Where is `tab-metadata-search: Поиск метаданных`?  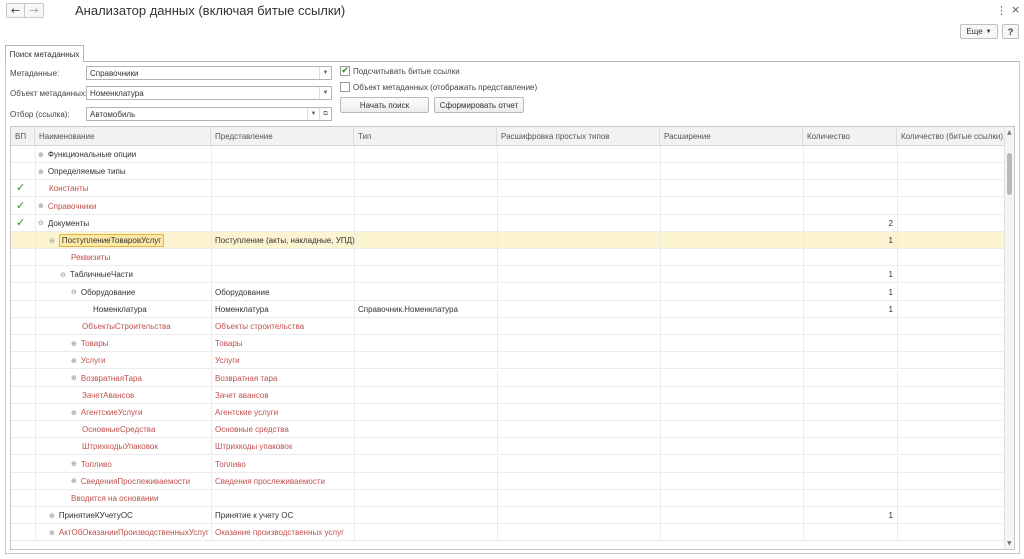
tab-metadata-search: Поиск метаданных is located at coordinates (44, 53).